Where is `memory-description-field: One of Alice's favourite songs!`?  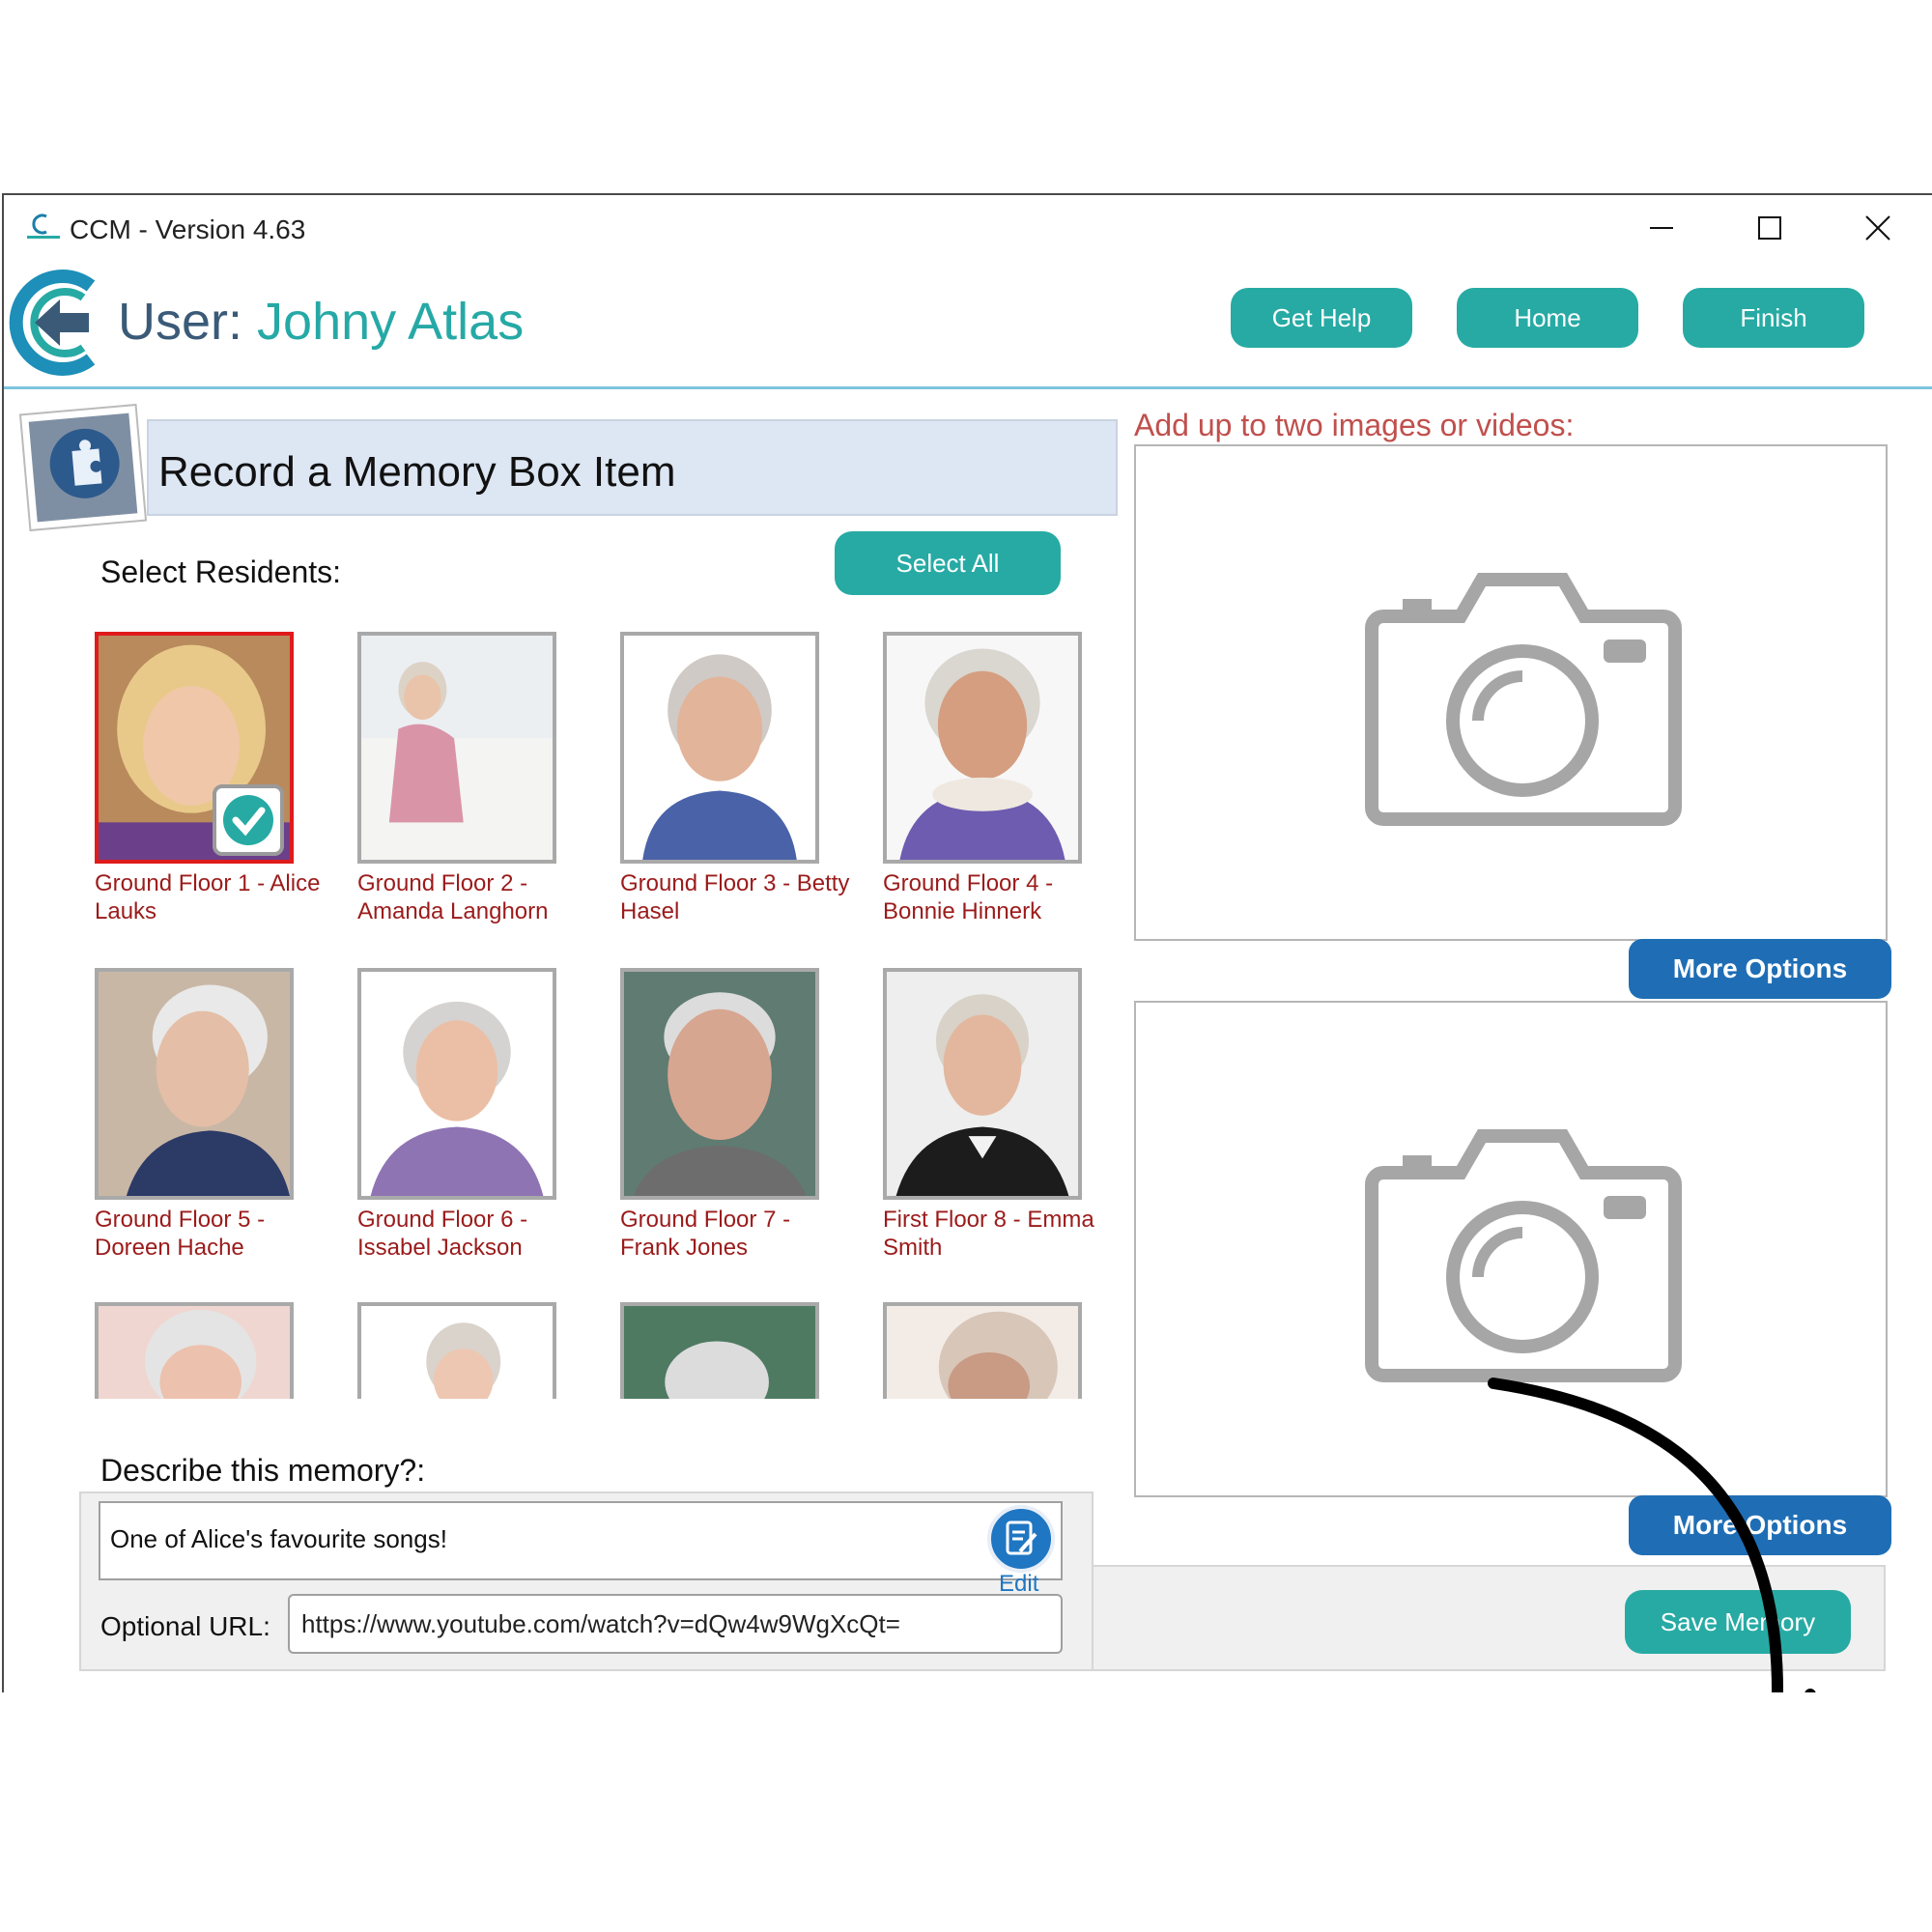
memory-description-field: One of Alice's favourite songs! is located at coordinates (581, 1540).